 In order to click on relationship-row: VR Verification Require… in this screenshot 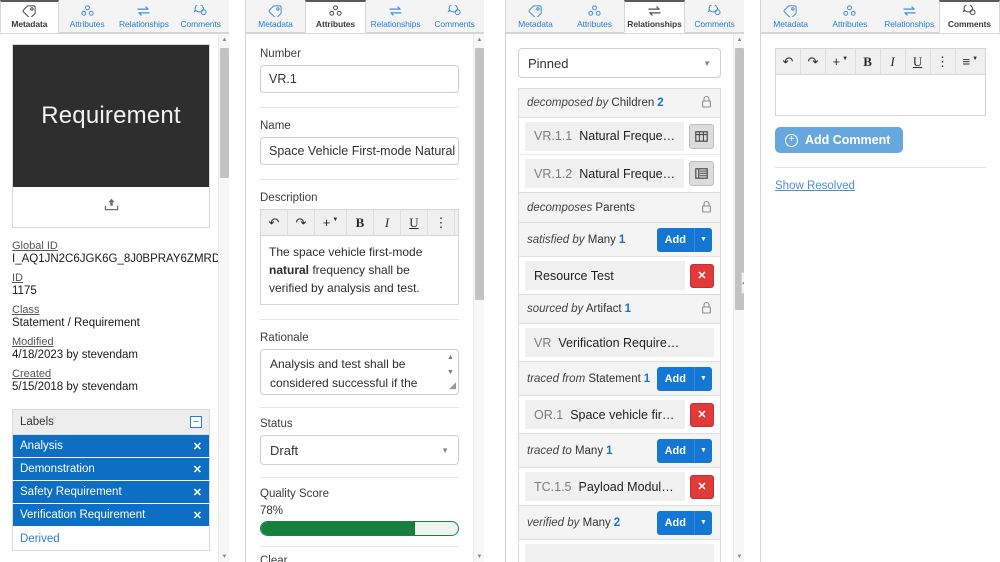, I will do `click(619, 342)`.